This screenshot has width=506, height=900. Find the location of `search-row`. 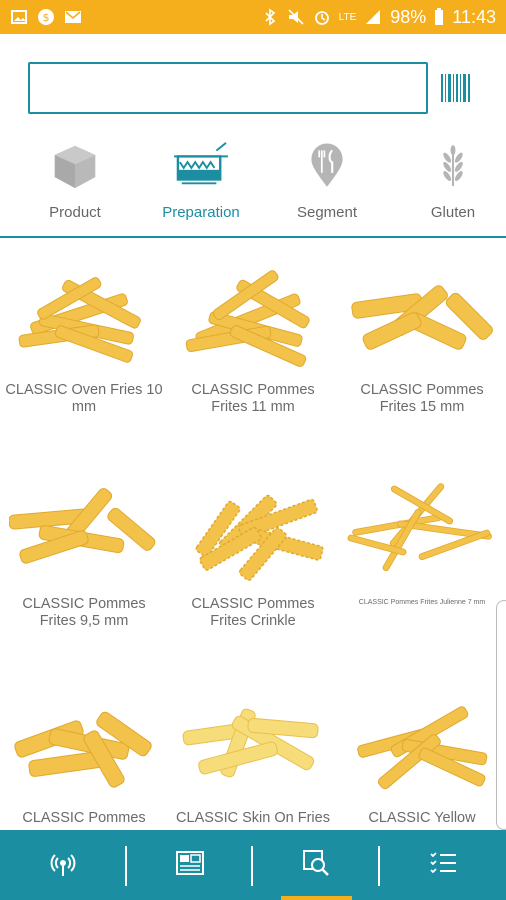

search-row is located at coordinates (253, 88).